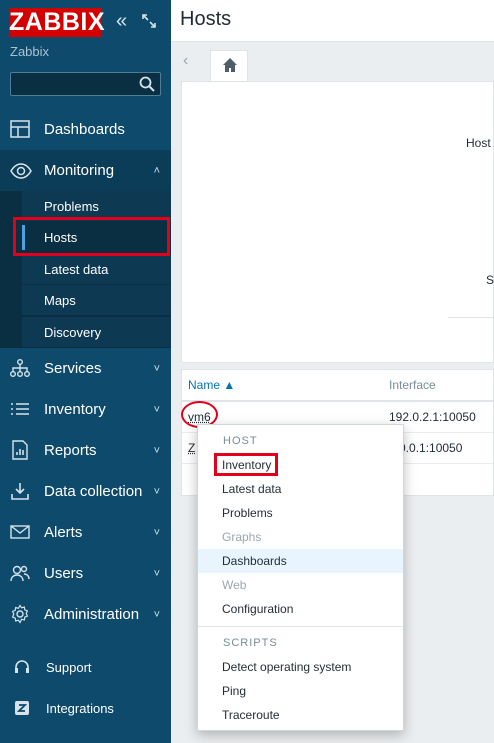 This screenshot has width=494, height=743. Describe the element at coordinates (300, 585) in the screenshot. I see `menu-item-web: Web` at that location.